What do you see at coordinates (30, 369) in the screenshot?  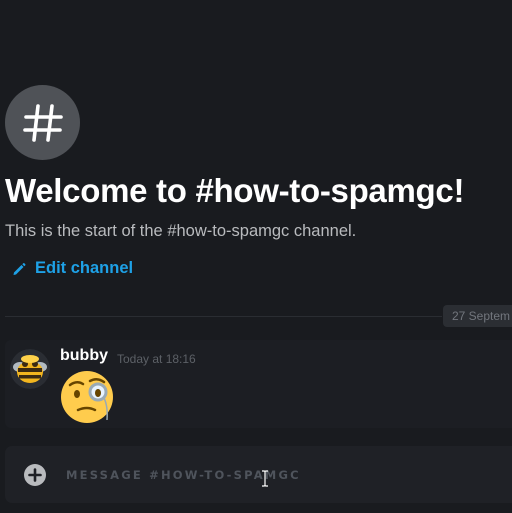 I see `bee-avatar` at bounding box center [30, 369].